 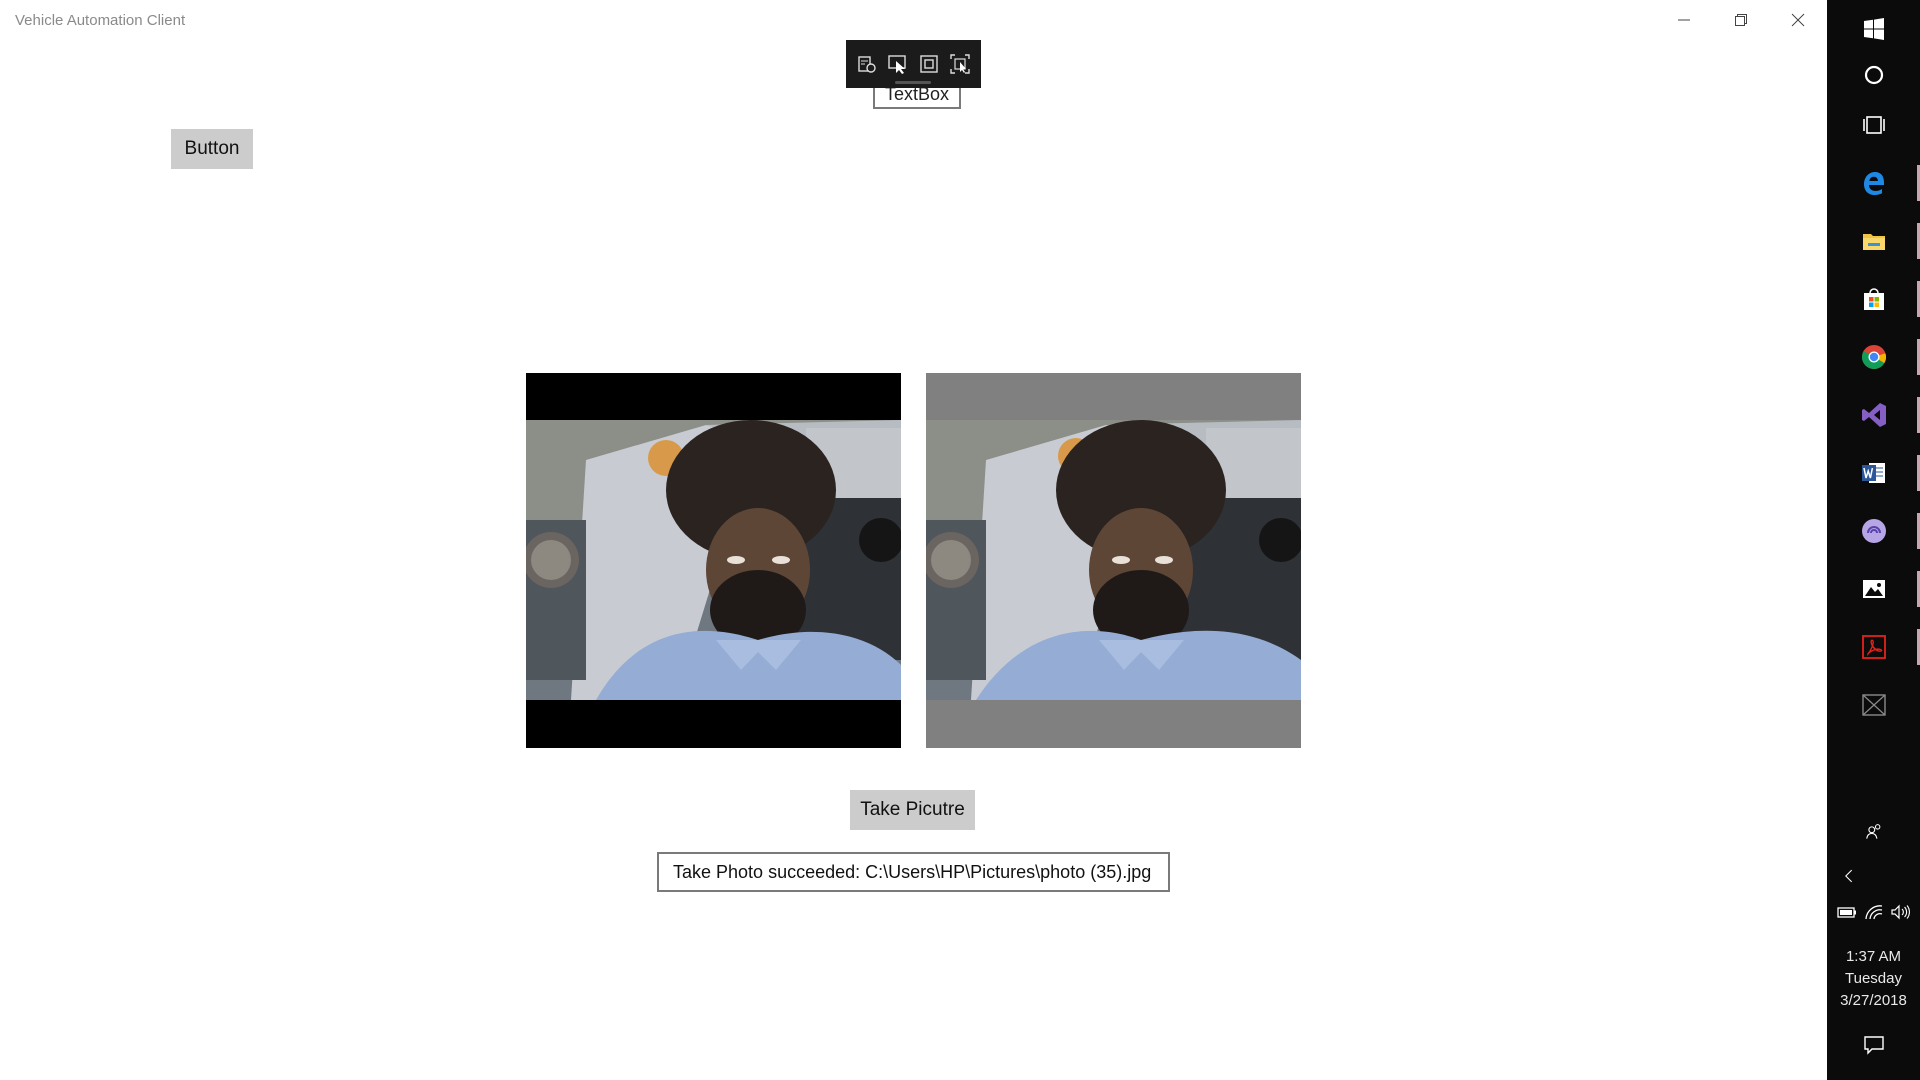 I want to click on taskbar-store, so click(x=1873, y=299).